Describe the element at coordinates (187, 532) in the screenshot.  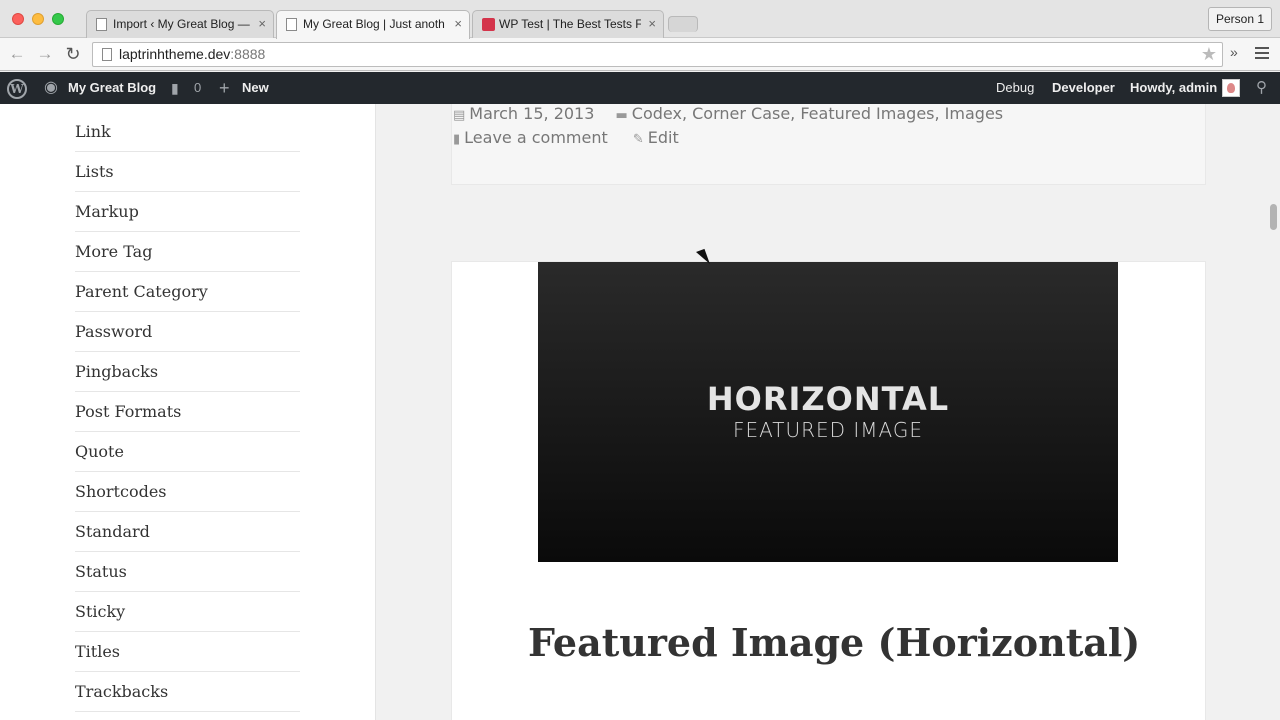
I see `category-link: Standard` at that location.